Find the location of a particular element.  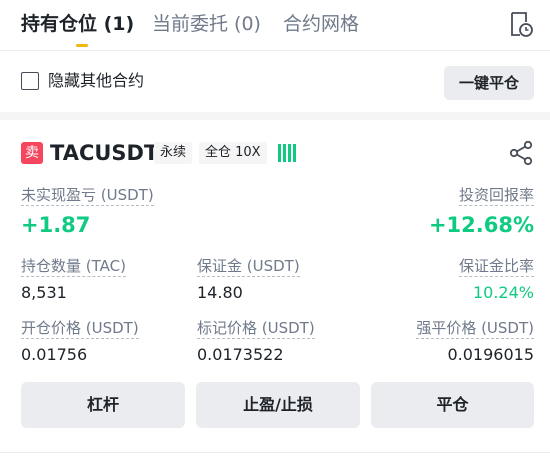

symbol-name: TACUSDT is located at coordinates (104, 153).